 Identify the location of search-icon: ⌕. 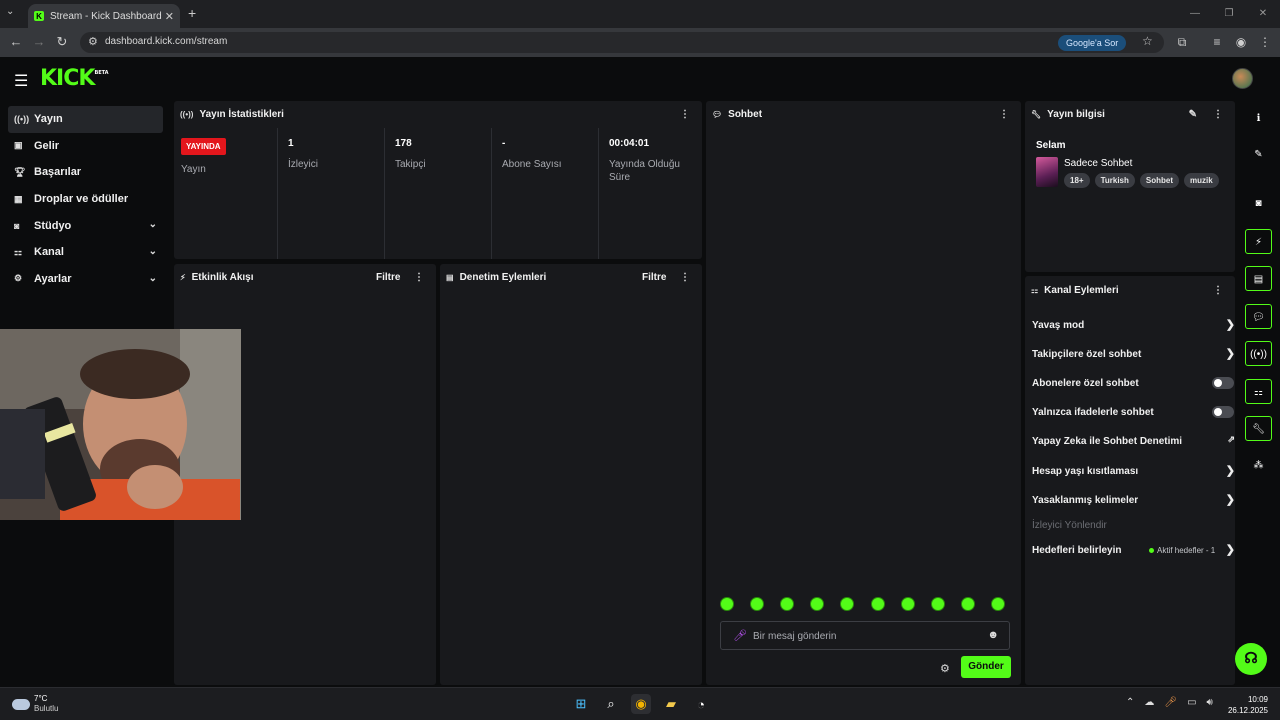
(611, 704).